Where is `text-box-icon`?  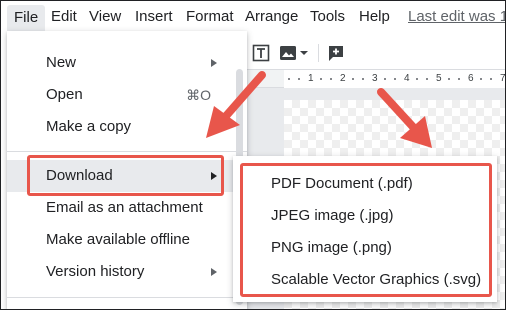
text-box-icon is located at coordinates (261, 53).